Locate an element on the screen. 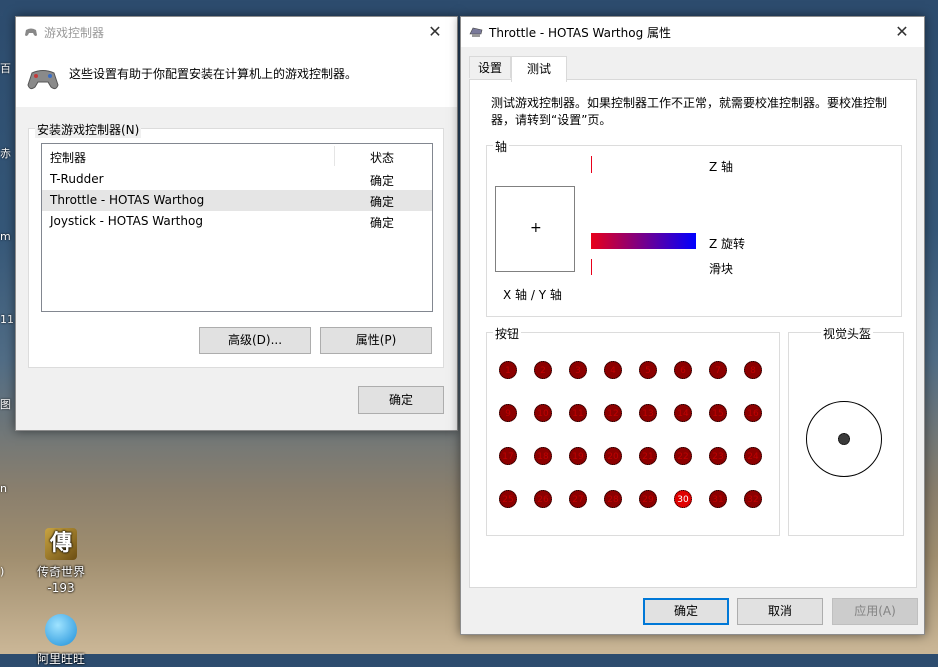 The image size is (938, 667). z-axis-label: Z 轴 is located at coordinates (721, 167).